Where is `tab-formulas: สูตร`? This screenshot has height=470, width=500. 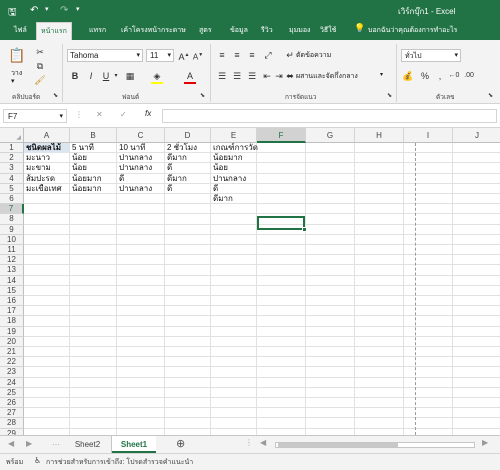
tab-formulas: สูตร is located at coordinates (205, 30).